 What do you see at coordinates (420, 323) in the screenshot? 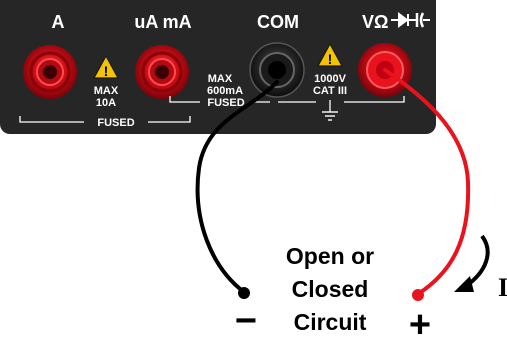
I see `plus-sign: +` at bounding box center [420, 323].